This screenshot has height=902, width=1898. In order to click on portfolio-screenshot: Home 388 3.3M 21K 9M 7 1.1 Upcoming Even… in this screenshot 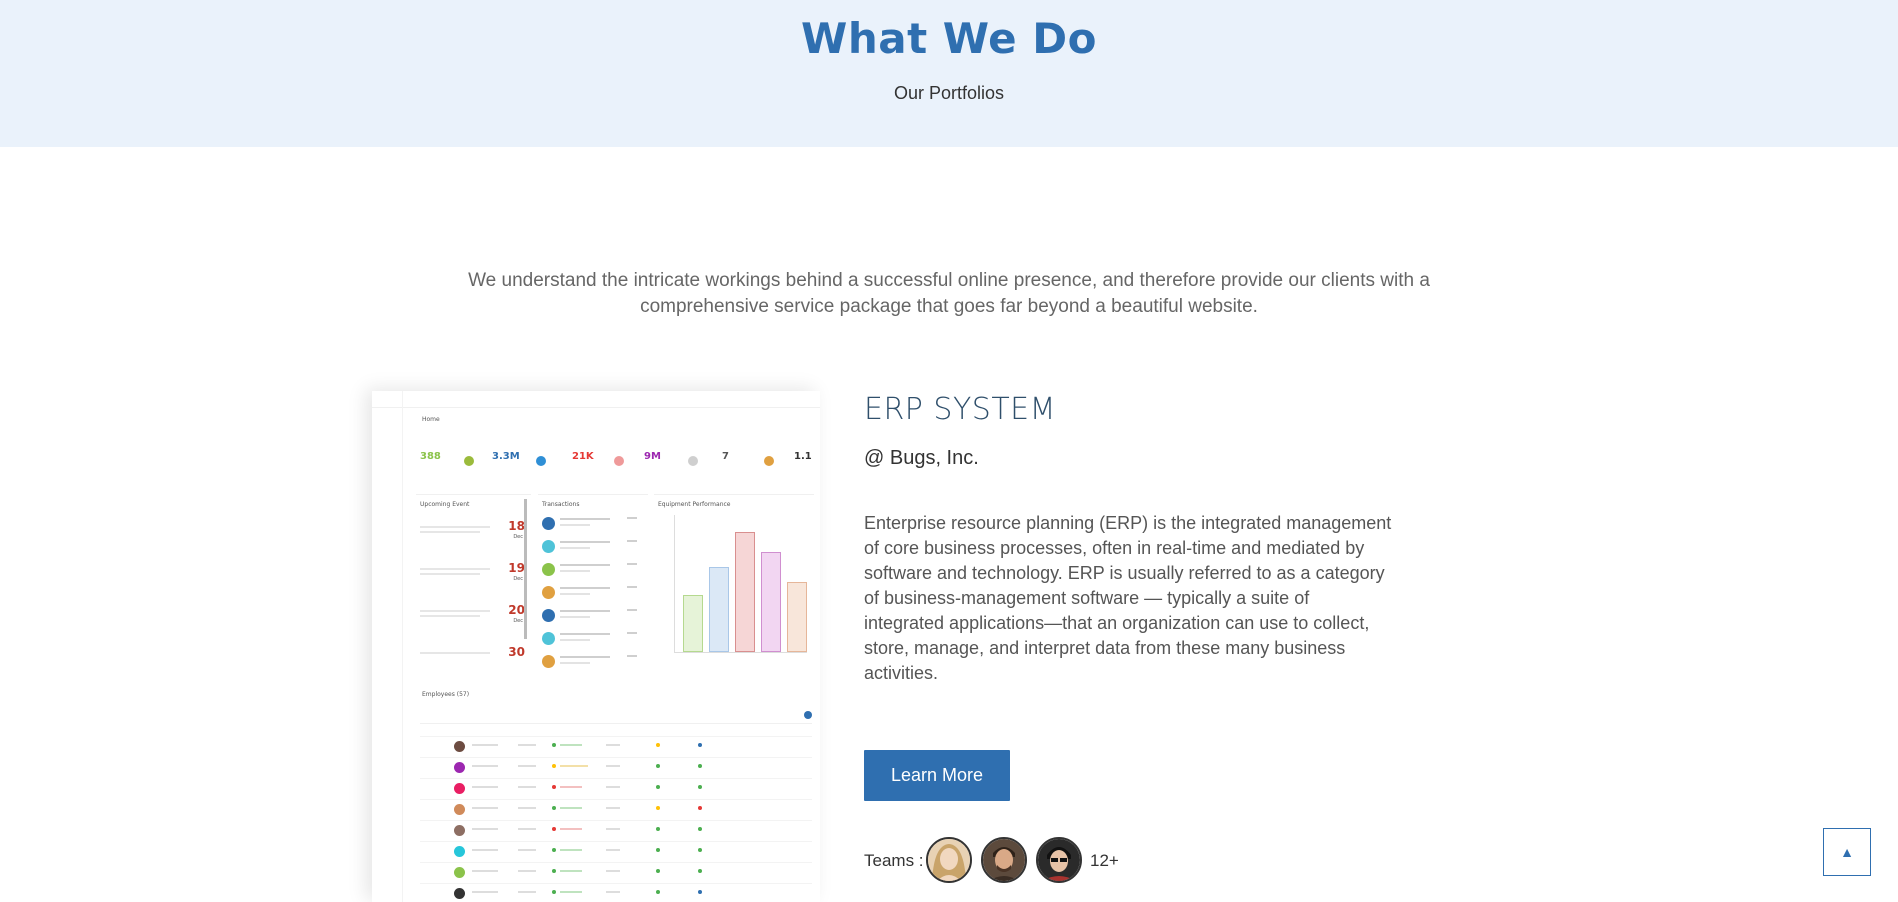, I will do `click(596, 646)`.